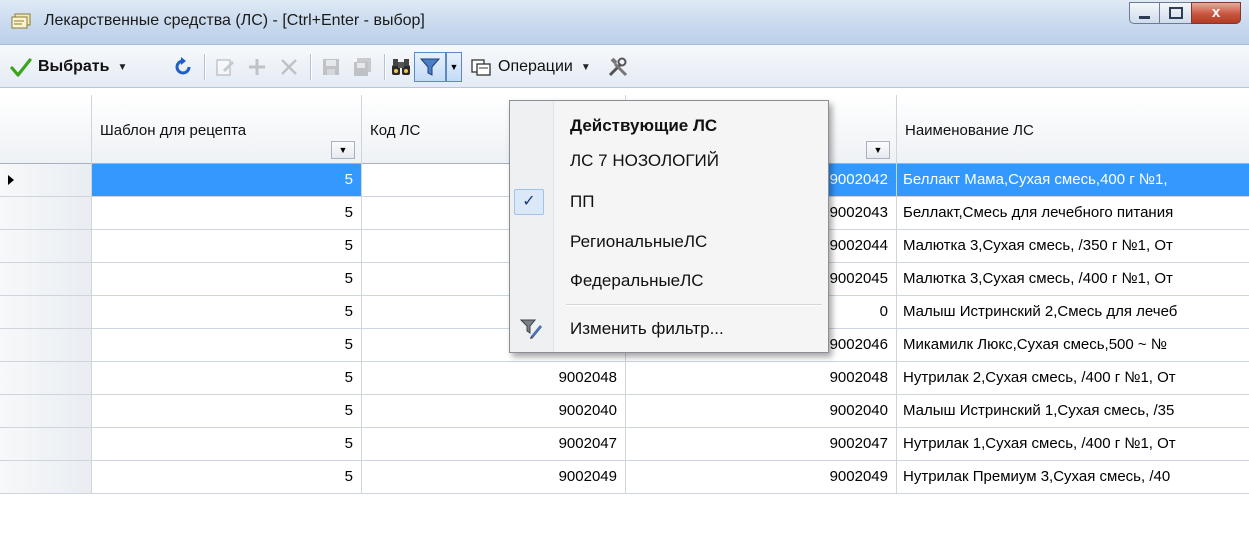  What do you see at coordinates (535, 66) in the screenshot?
I see `operations-button-label: Операции` at bounding box center [535, 66].